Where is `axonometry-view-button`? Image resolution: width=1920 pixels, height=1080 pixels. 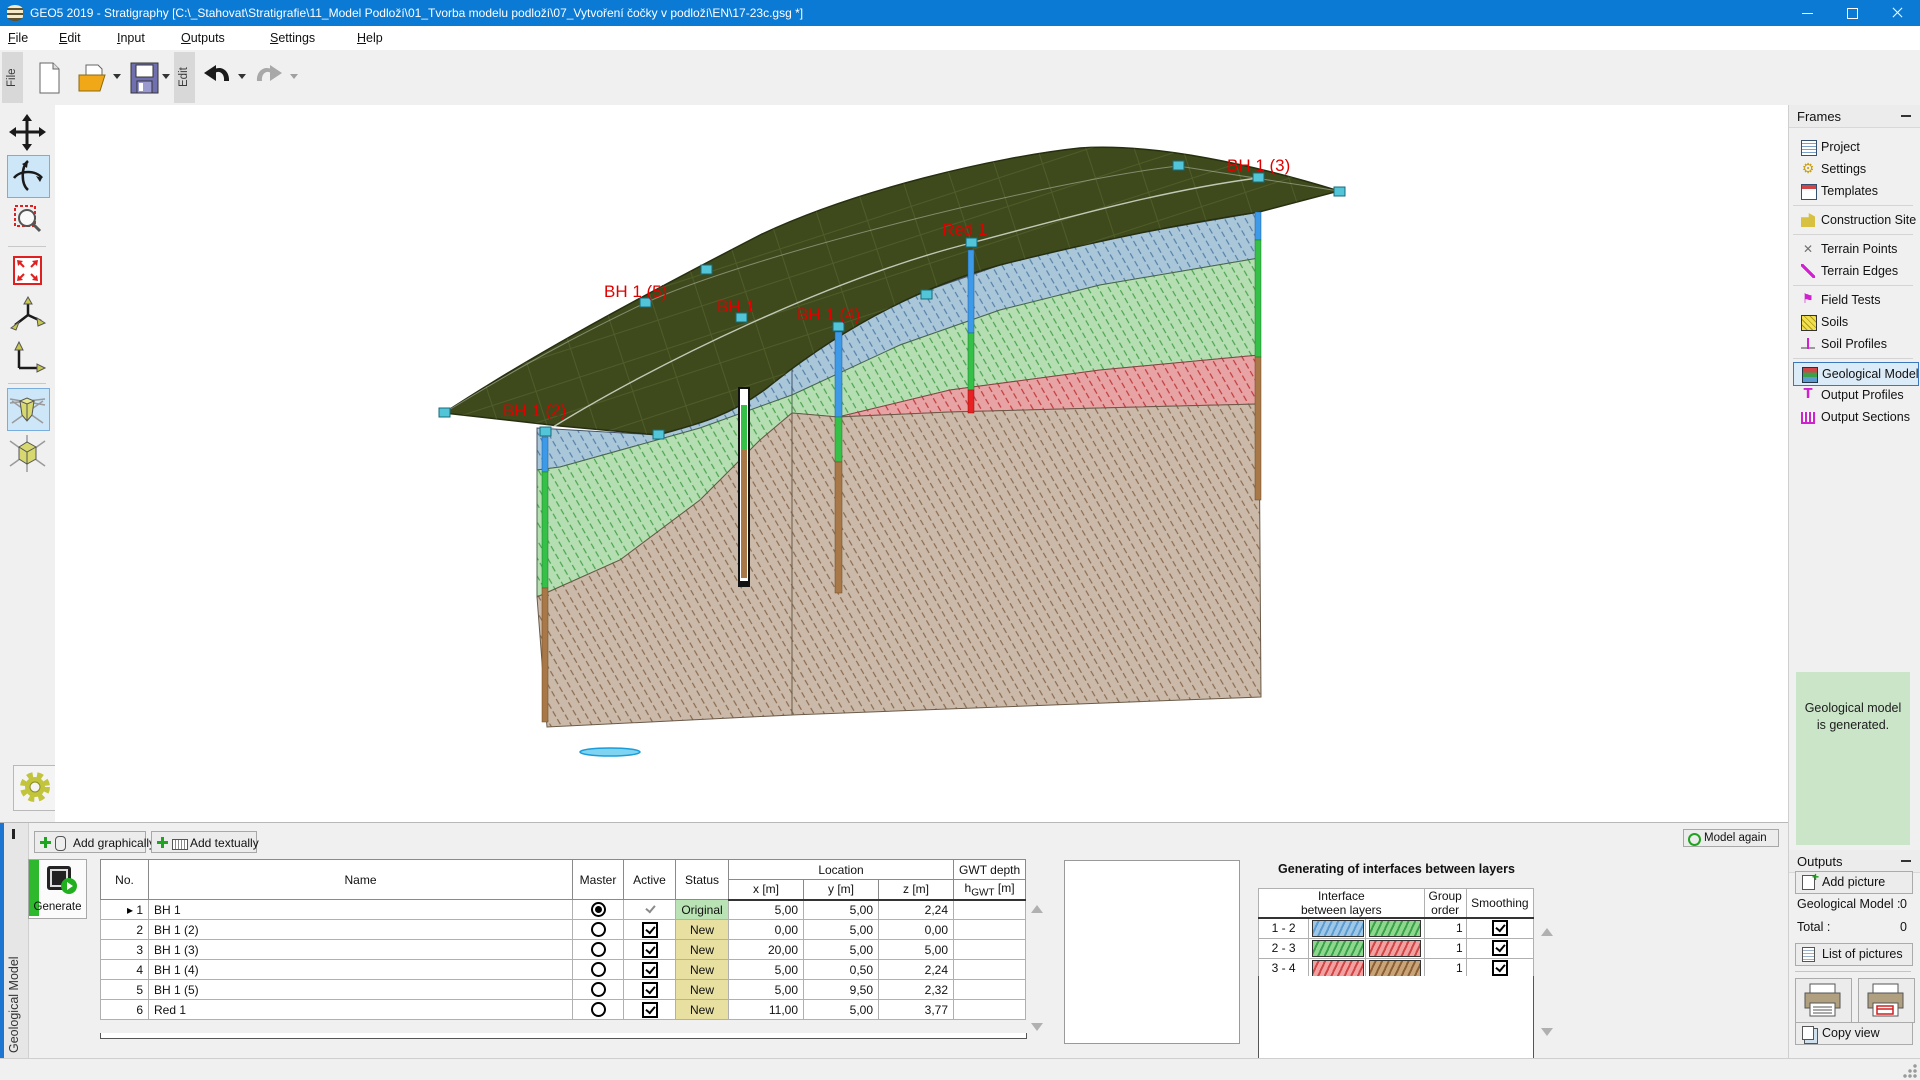
axonometry-view-button is located at coordinates (27, 453).